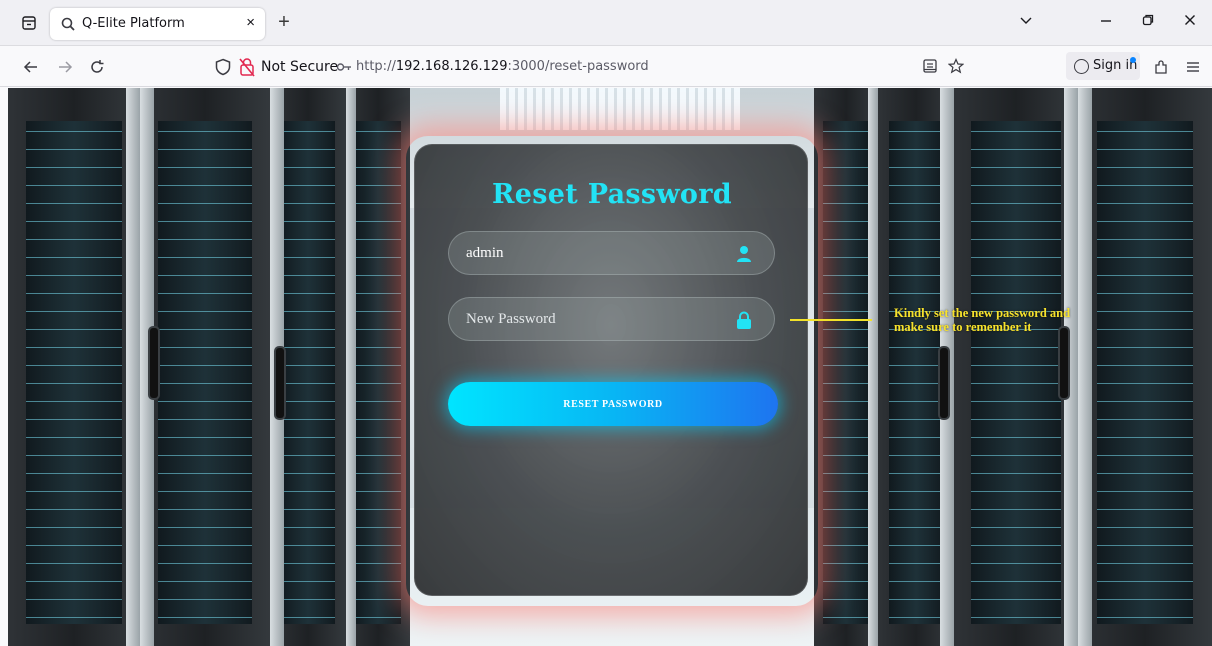  What do you see at coordinates (29, 23) in the screenshot?
I see `tab-list-icon` at bounding box center [29, 23].